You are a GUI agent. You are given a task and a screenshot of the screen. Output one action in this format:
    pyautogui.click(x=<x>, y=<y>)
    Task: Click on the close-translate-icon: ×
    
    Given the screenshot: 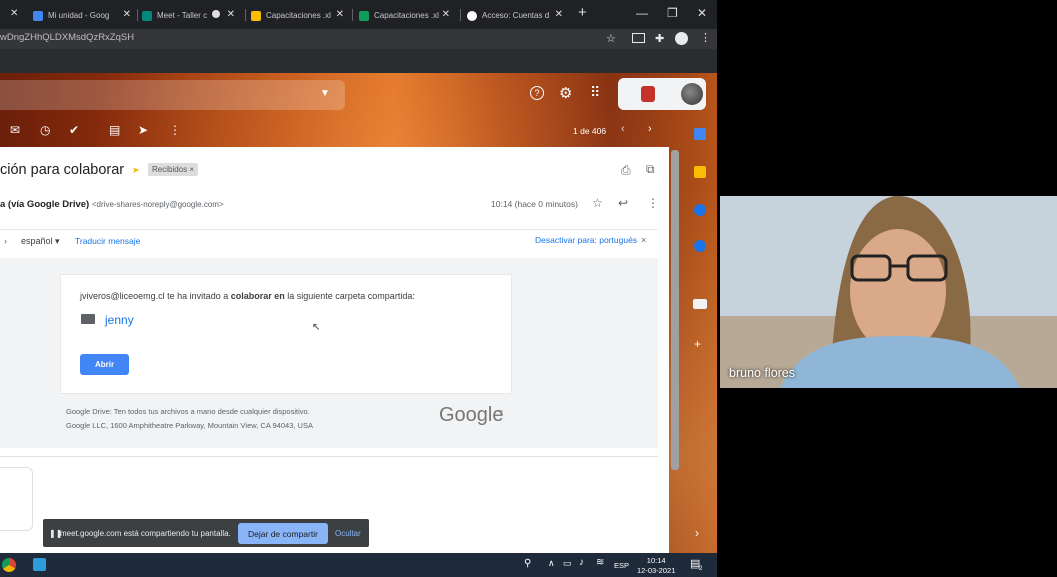 What is the action you would take?
    pyautogui.click(x=643, y=240)
    